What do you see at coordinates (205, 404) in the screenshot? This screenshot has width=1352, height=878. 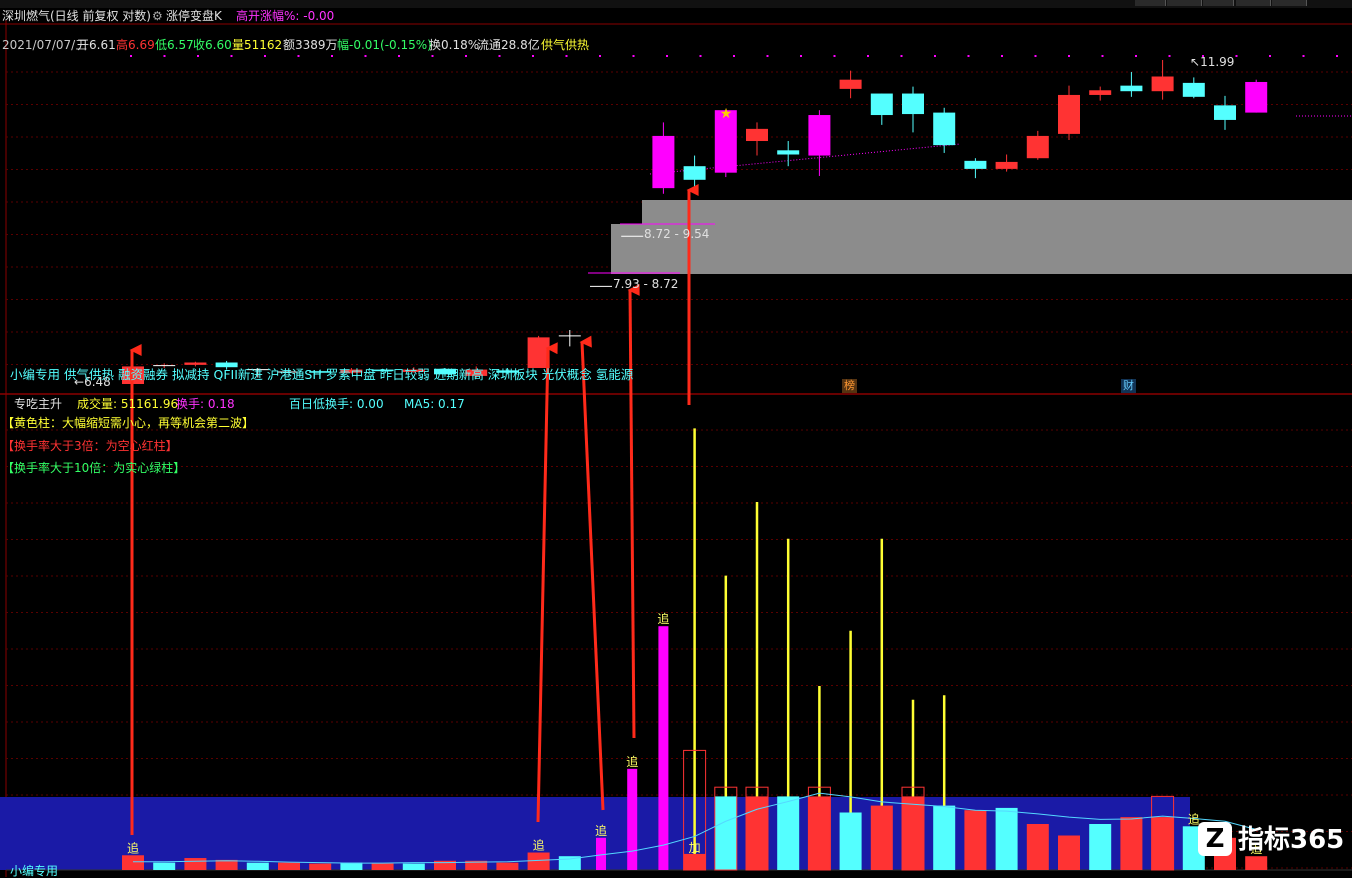 I see `lower-turnover-text: 换手: 0.18` at bounding box center [205, 404].